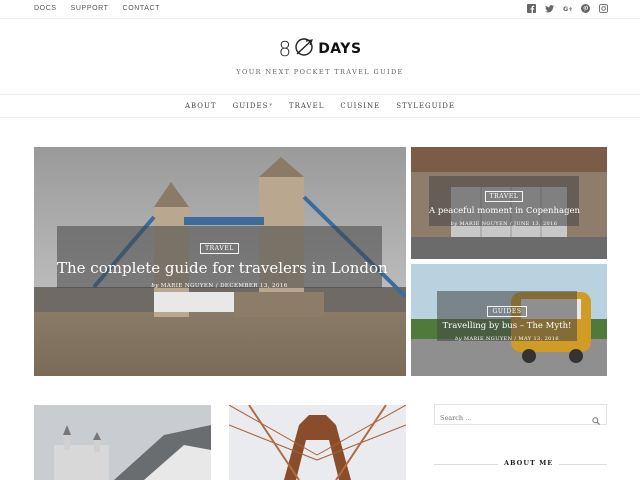 This screenshot has height=480, width=640. I want to click on top-nav: DOCS SUPPORT CONTACT, so click(97, 8).